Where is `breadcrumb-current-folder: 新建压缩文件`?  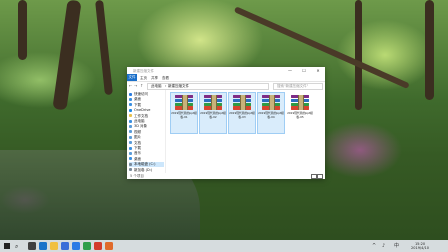
breadcrumb-current-folder: 新建压缩文件 is located at coordinates (178, 86).